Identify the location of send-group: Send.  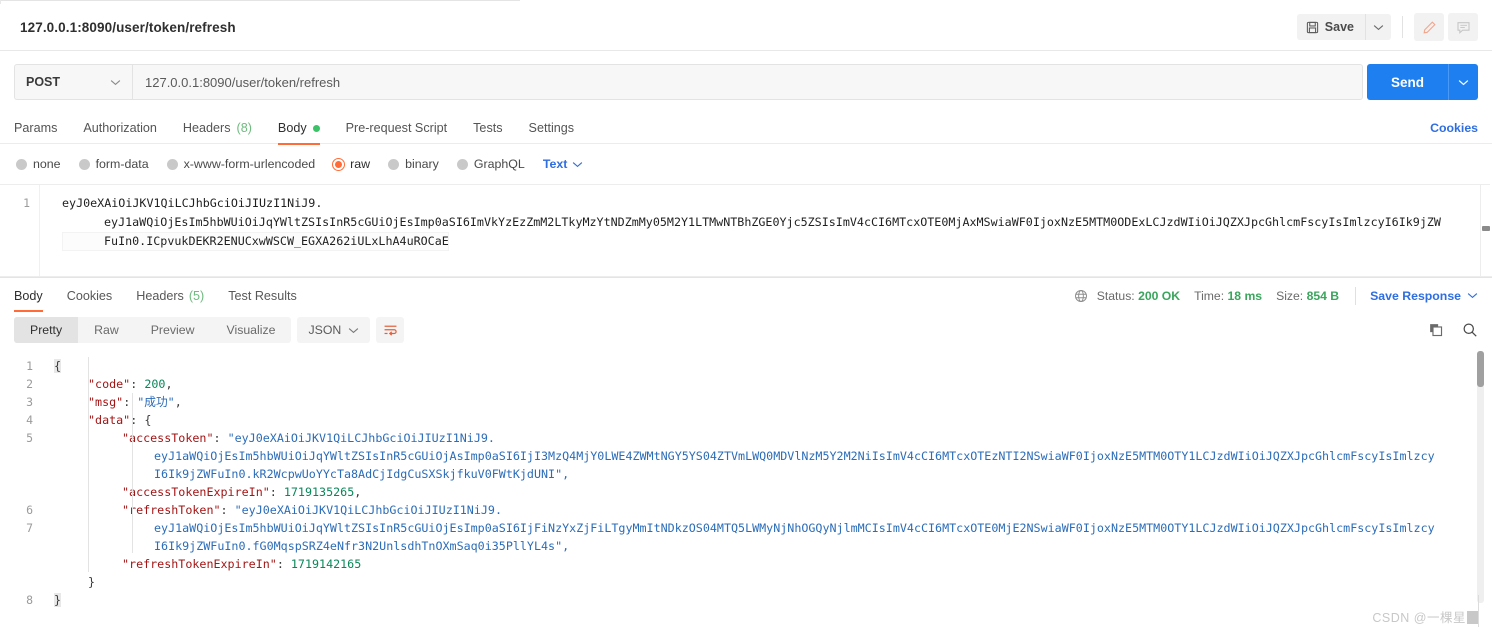
(1422, 82).